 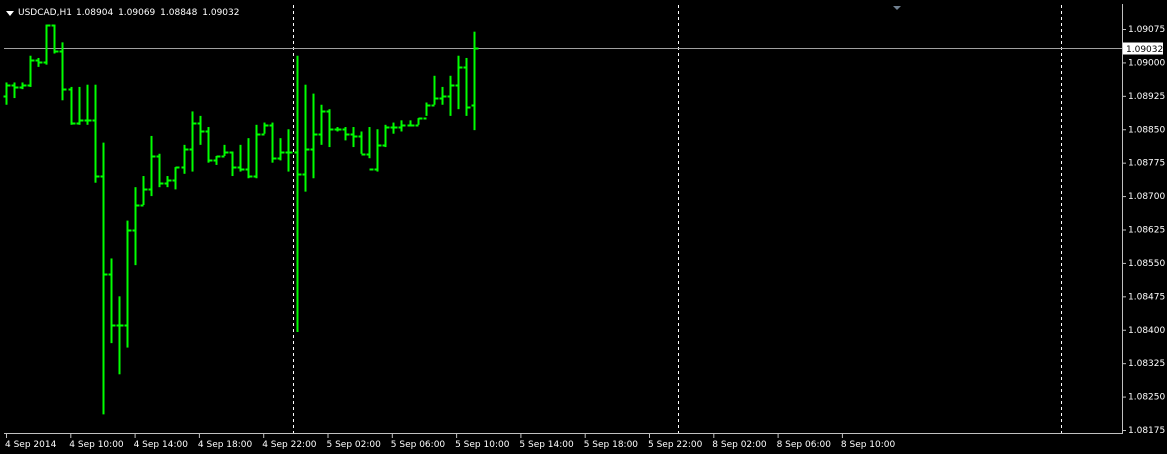 What do you see at coordinates (31, 445) in the screenshot?
I see `x-tick-label: 4 Sep 2014` at bounding box center [31, 445].